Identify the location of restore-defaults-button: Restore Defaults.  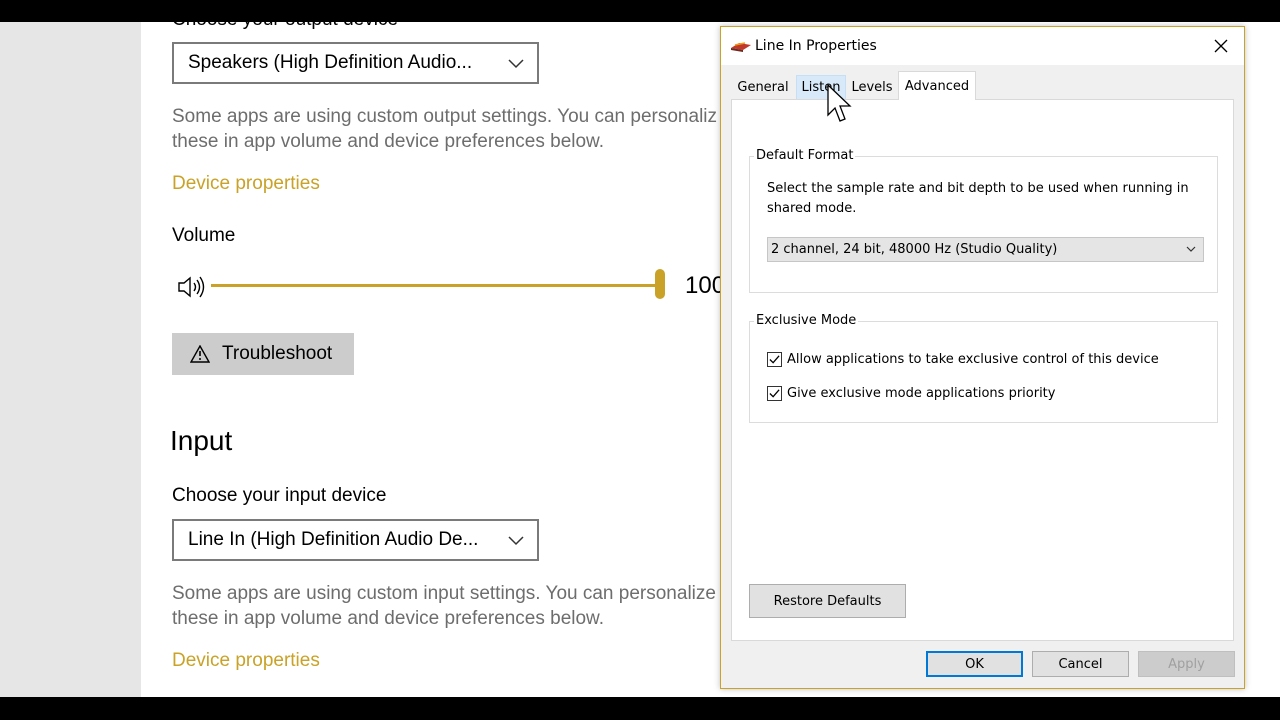
(827, 601).